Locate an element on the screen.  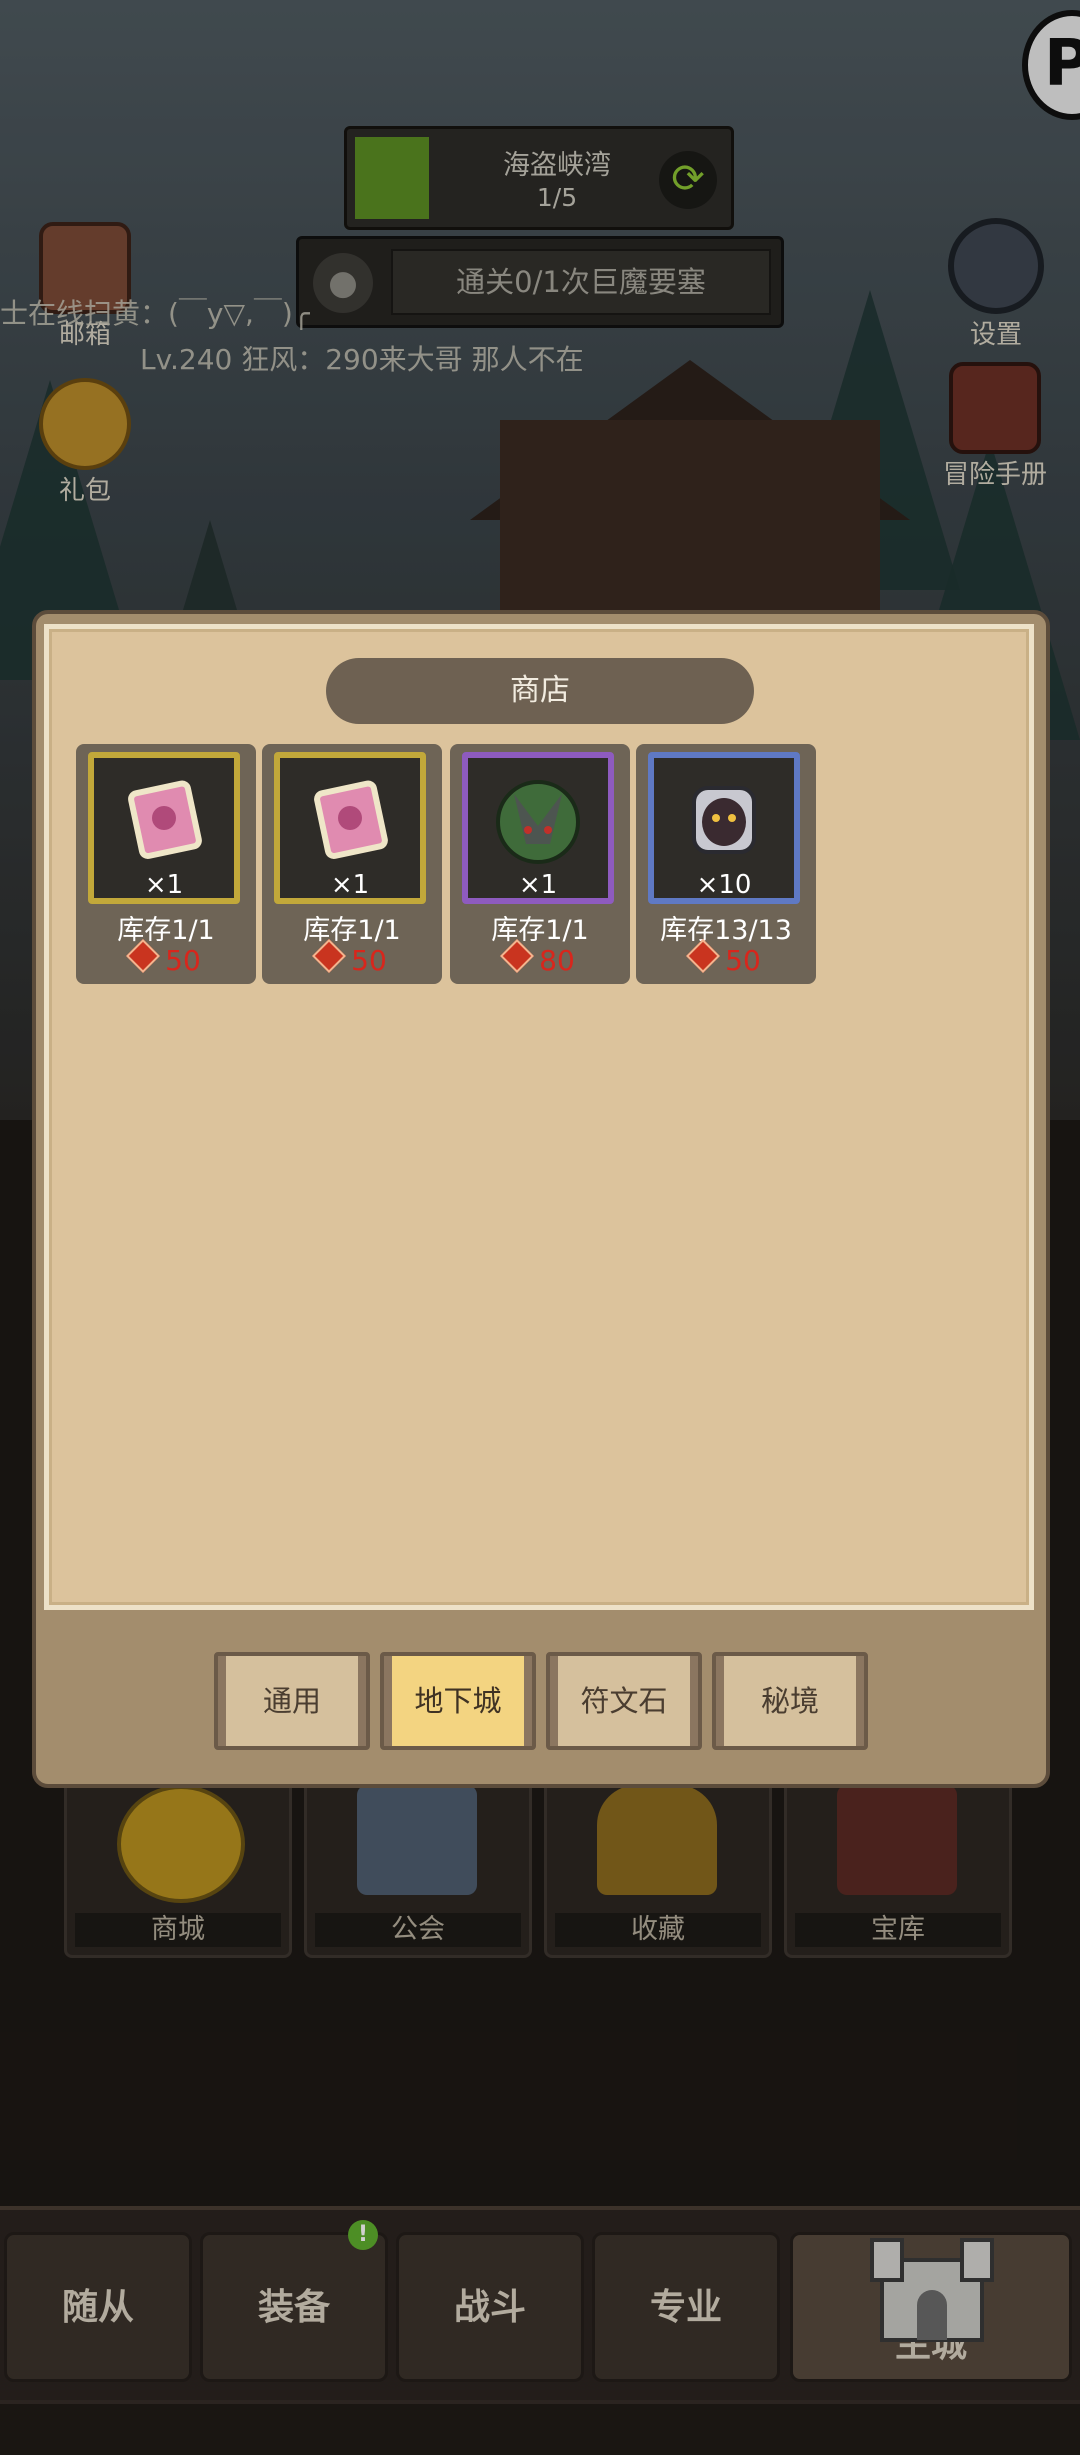
item-slot-rare: ×10 is located at coordinates (724, 828).